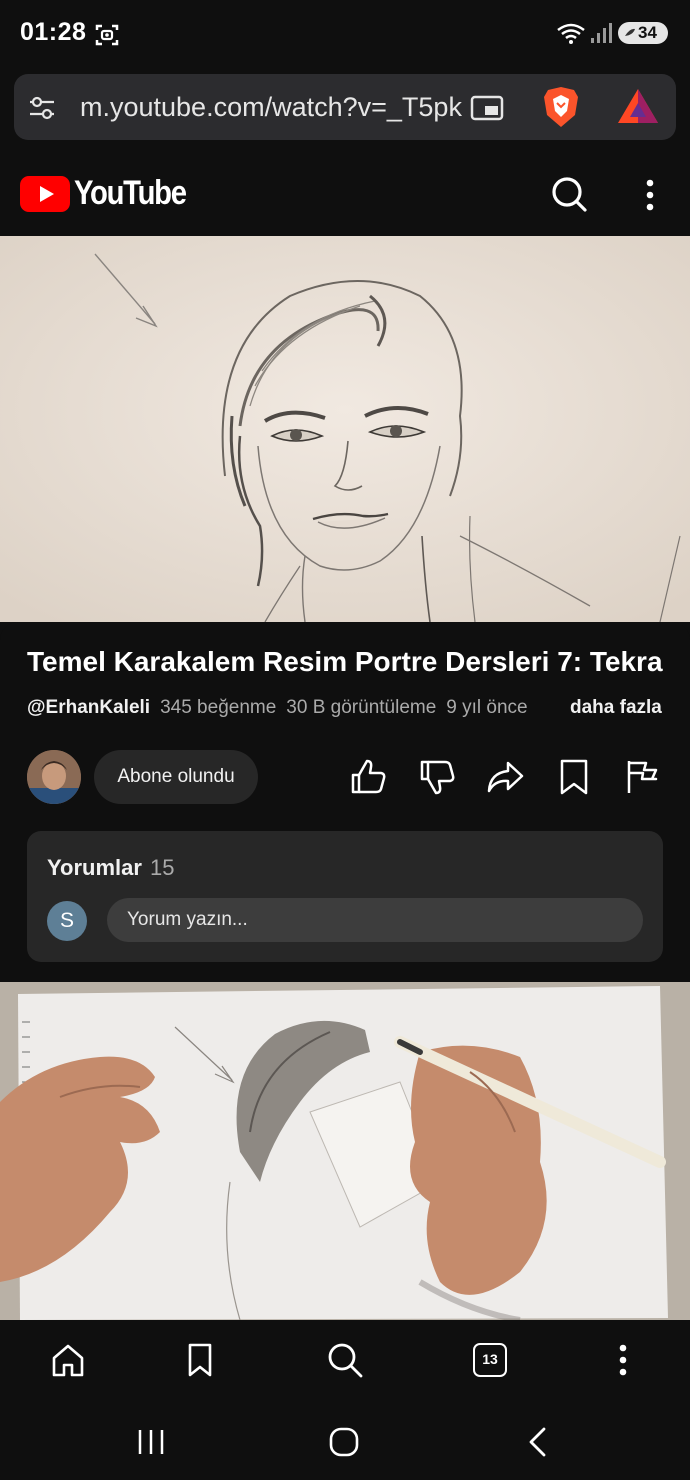 This screenshot has height=1480, width=690. I want to click on subscribe-button: Abone olundu, so click(176, 777).